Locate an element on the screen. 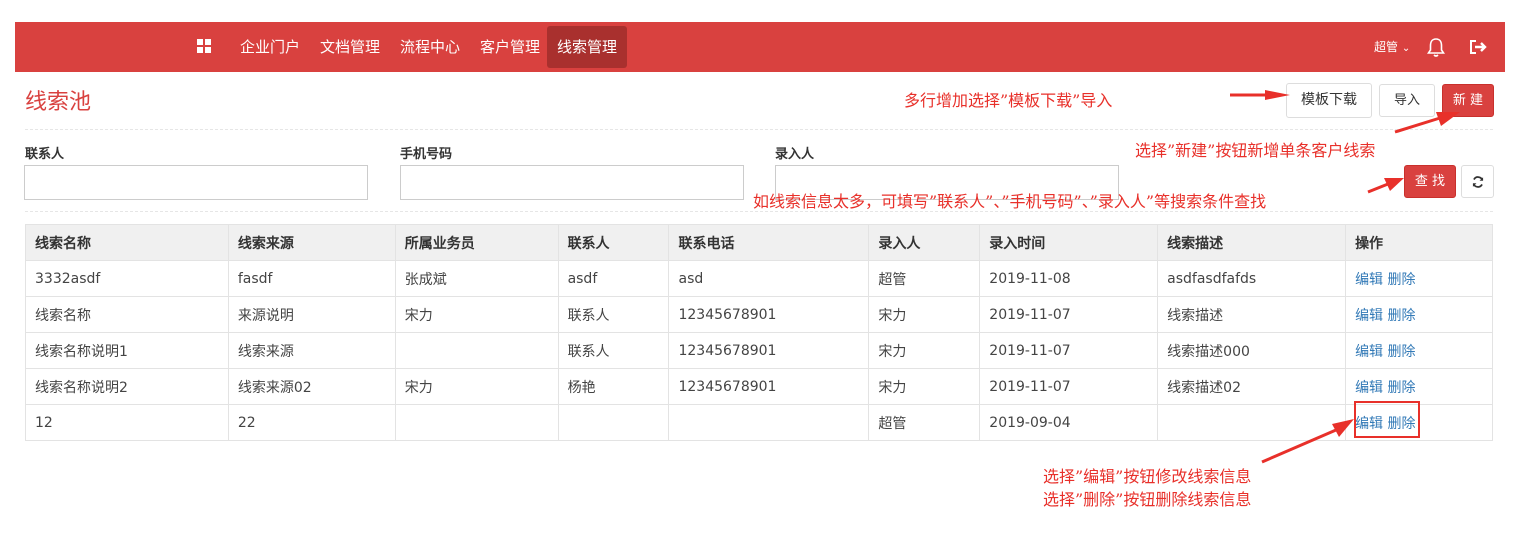 This screenshot has height=548, width=1518. contact-label: 联系人 is located at coordinates (45, 154).